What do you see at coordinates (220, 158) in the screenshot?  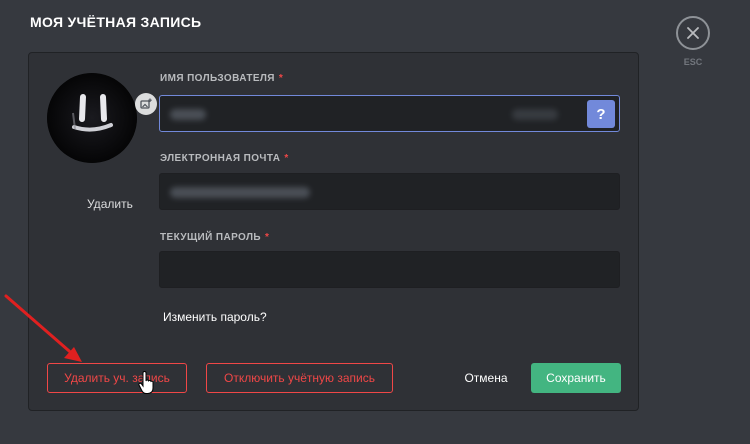 I see `email-label-text: ЭЛЕКТРОННАЯ ПОЧТА` at bounding box center [220, 158].